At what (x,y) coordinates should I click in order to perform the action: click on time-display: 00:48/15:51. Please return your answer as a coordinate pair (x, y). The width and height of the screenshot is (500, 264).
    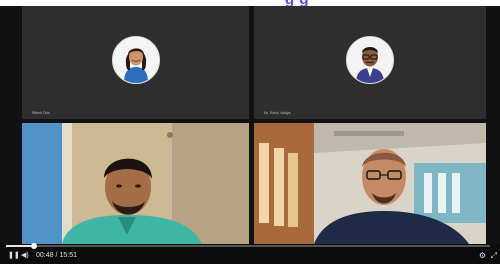
    Looking at the image, I should click on (56, 255).